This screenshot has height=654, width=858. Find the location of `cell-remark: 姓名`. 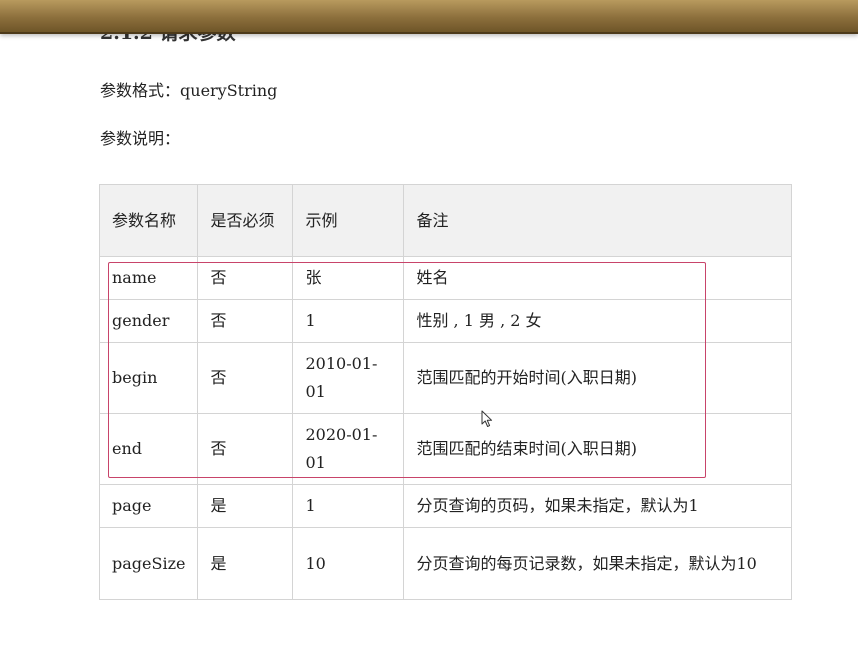

cell-remark: 姓名 is located at coordinates (597, 278).